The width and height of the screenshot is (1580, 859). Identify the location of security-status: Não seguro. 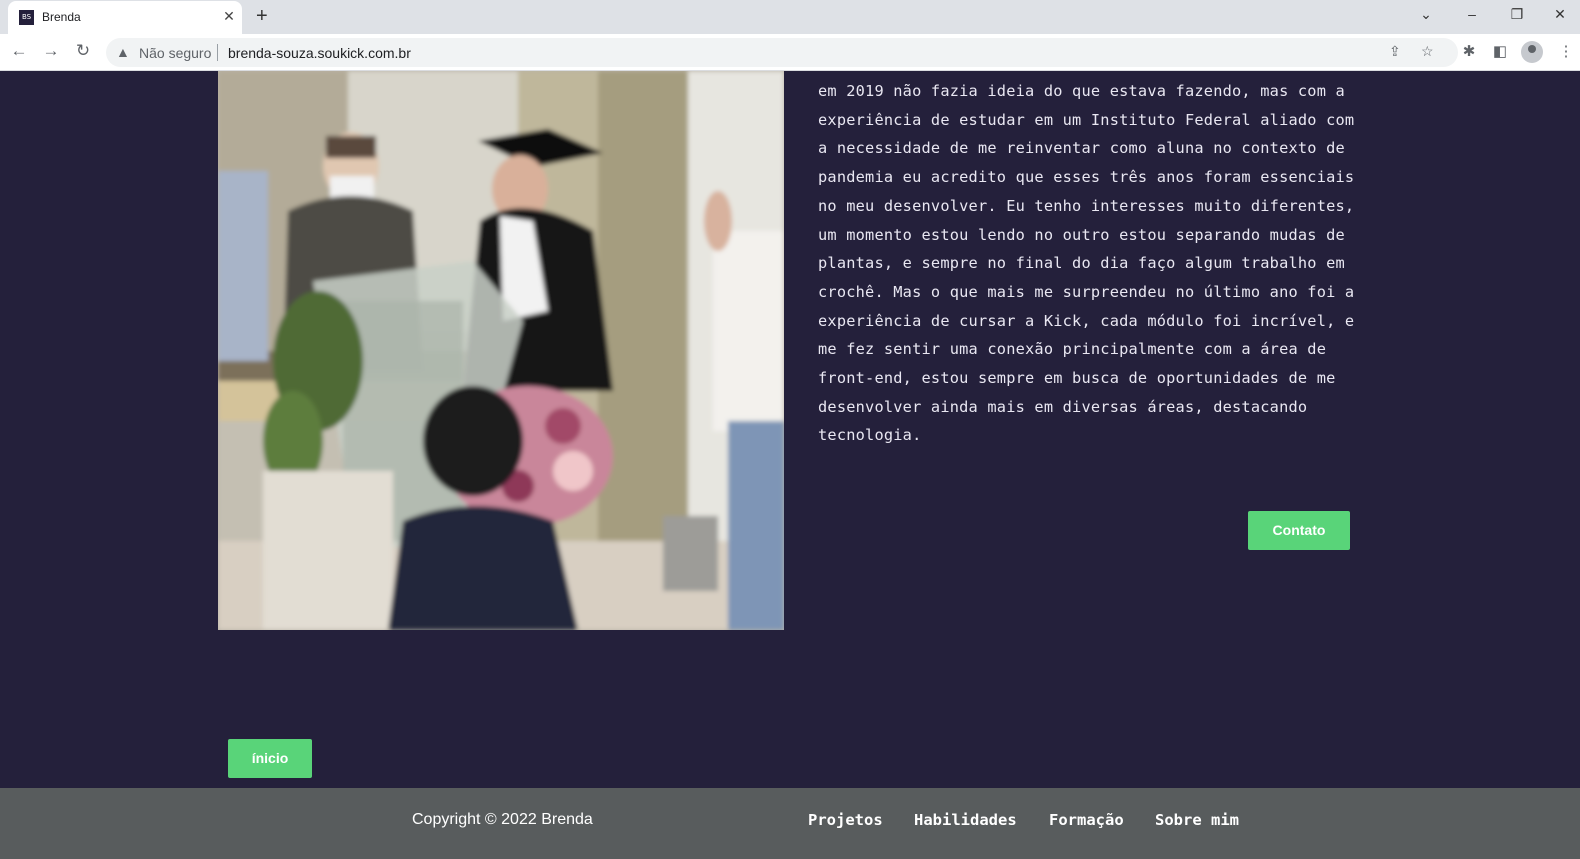
(175, 53).